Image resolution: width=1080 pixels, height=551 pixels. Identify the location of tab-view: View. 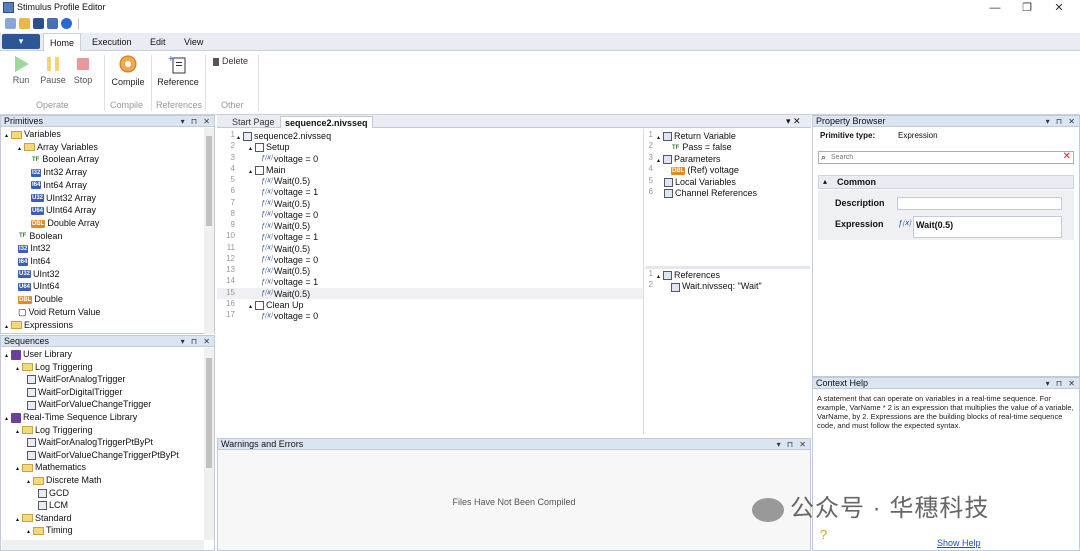
(193, 42).